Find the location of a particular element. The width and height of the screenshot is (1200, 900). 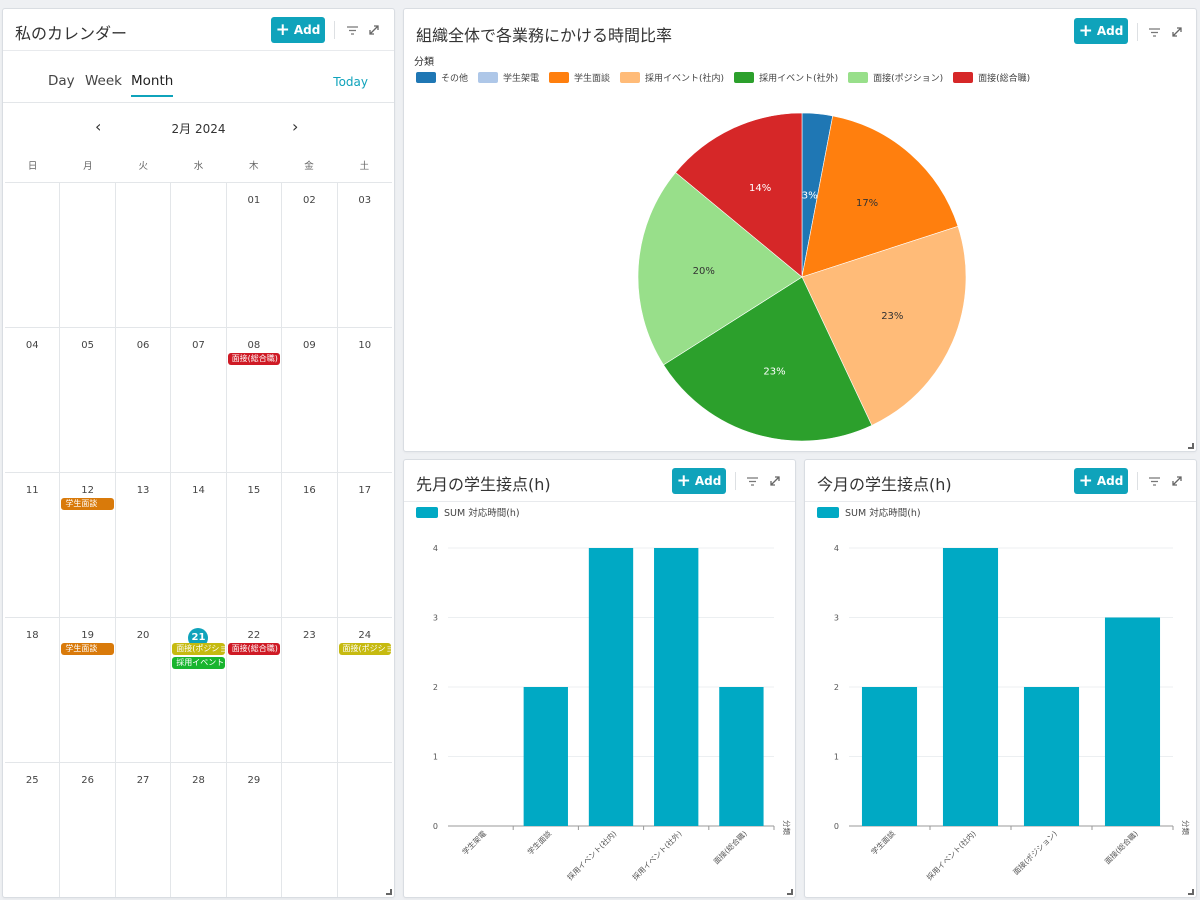

day-number: 18 is located at coordinates (32, 635).